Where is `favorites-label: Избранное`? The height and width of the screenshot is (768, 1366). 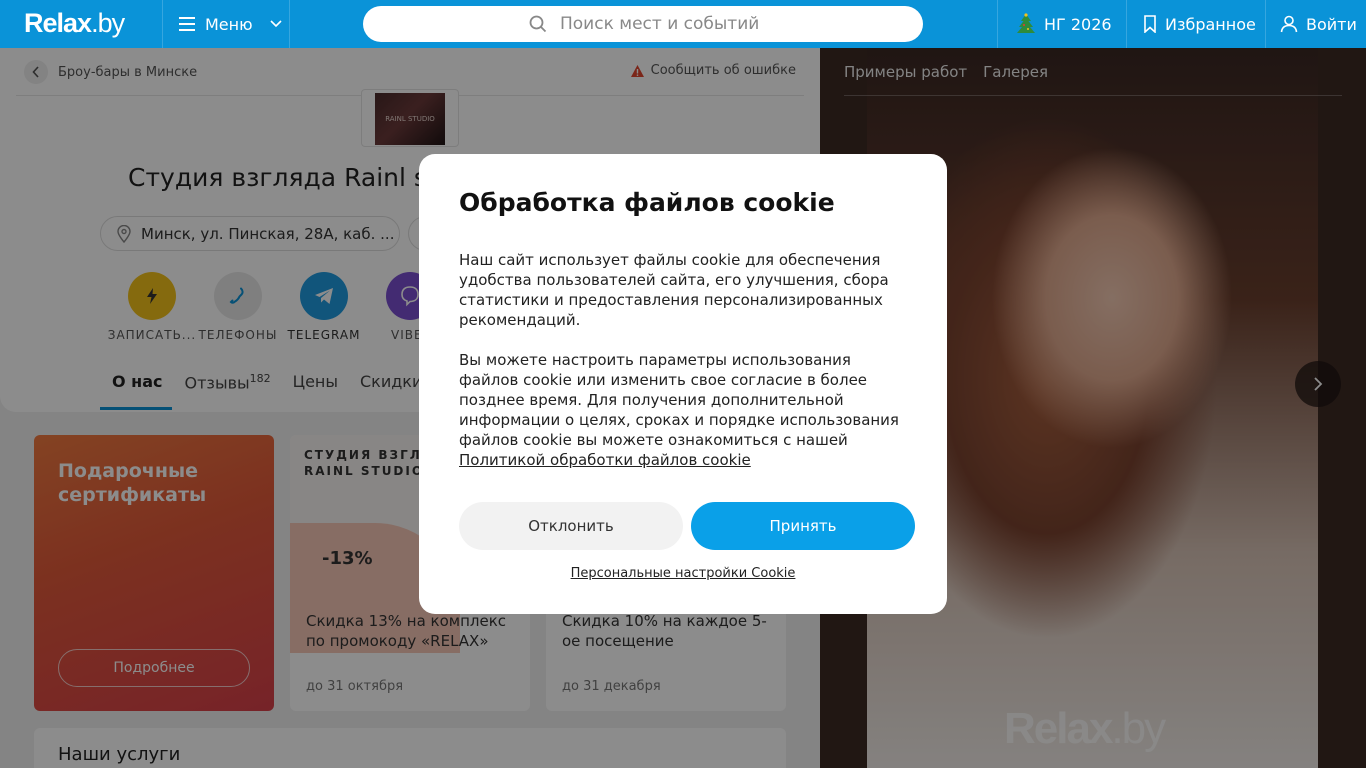 favorites-label: Избранное is located at coordinates (1210, 24).